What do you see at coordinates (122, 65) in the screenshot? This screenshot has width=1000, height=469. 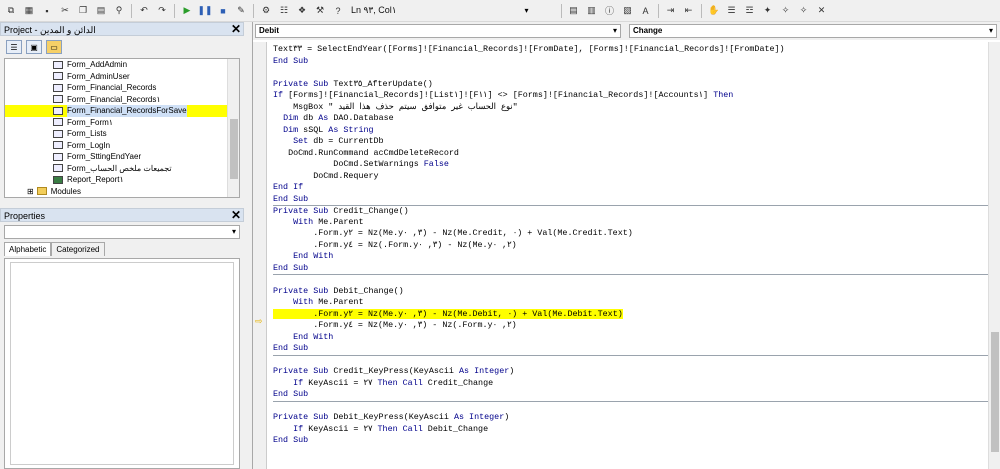 I see `tree-item: Form_AddAdmin` at bounding box center [122, 65].